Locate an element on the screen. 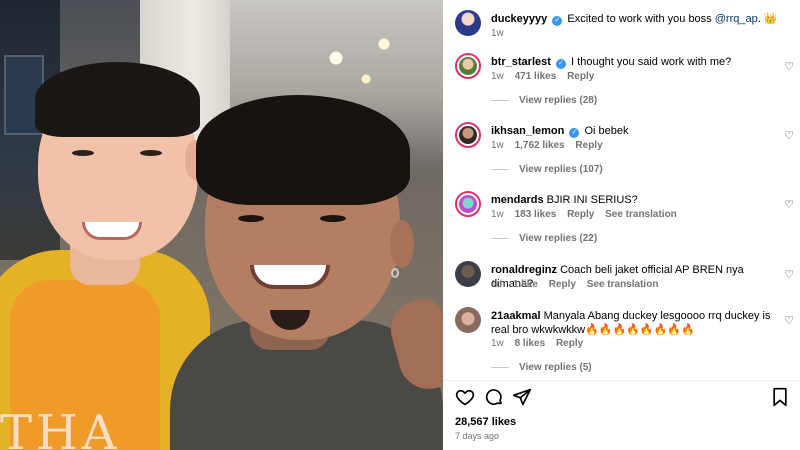 This screenshot has height=450, width=800. person-left-hair is located at coordinates (117, 99).